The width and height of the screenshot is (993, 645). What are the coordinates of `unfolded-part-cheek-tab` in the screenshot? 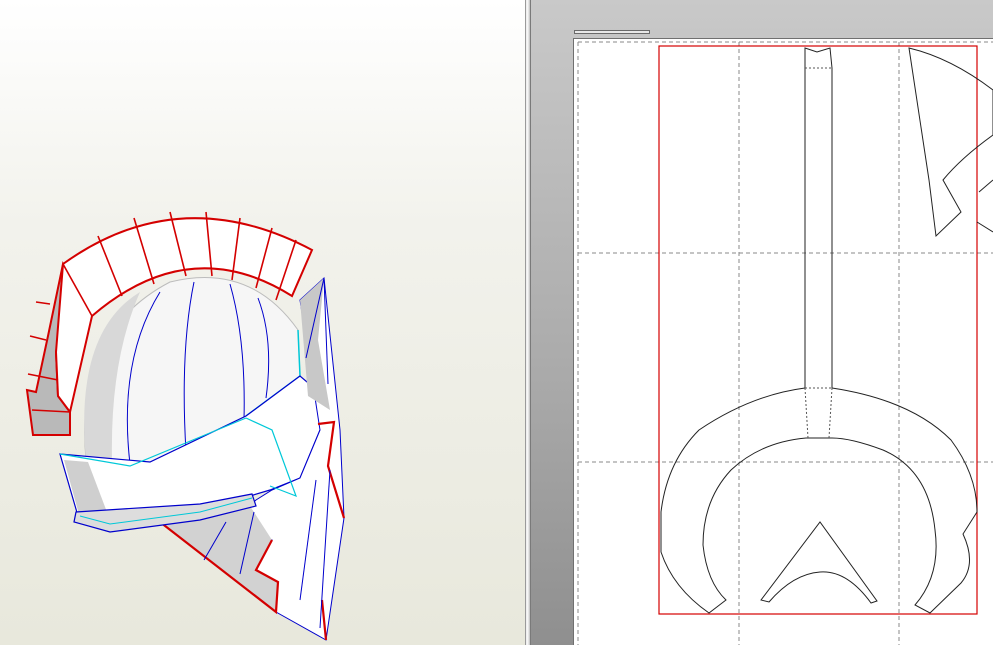 It's located at (984, 206).